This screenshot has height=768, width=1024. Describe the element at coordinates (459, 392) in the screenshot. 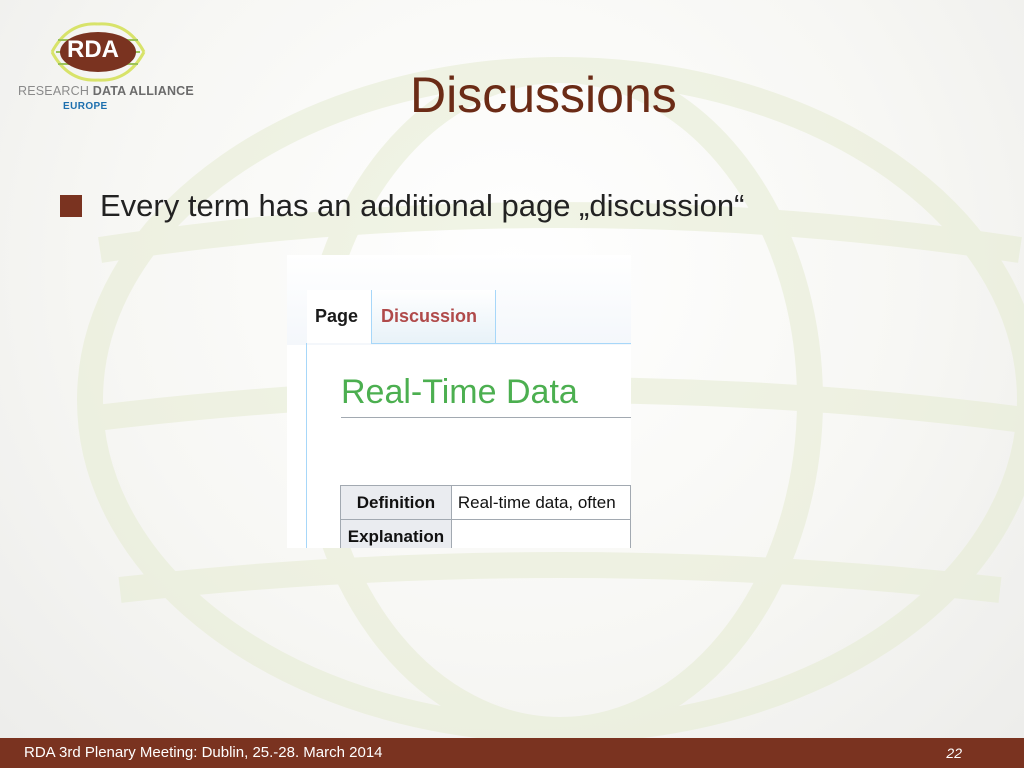

I see `wiki-page-heading: Real-Time Data` at that location.